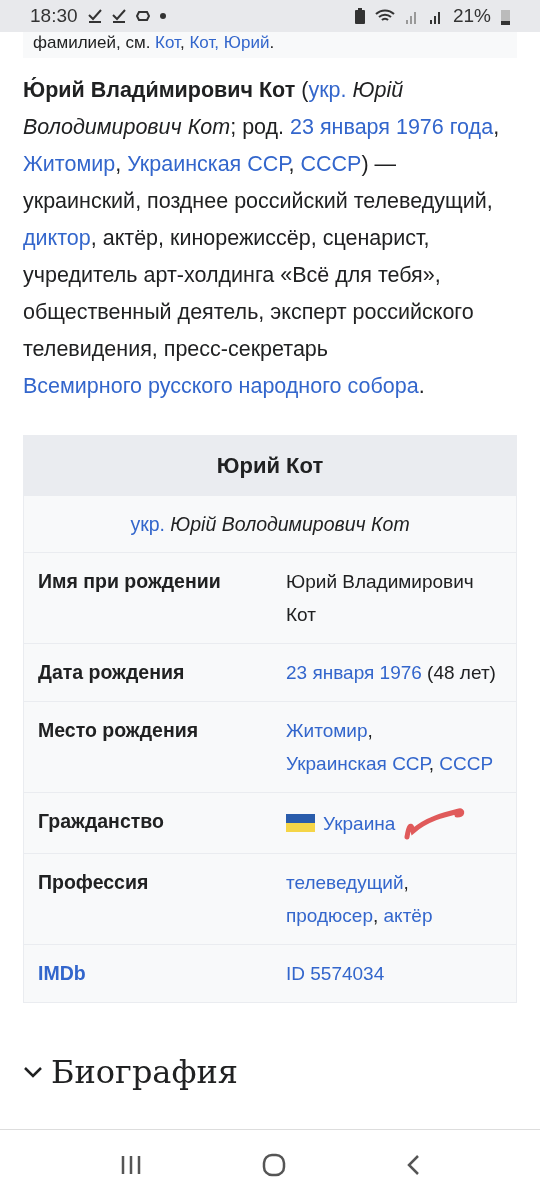 This screenshot has width=540, height=1200. Describe the element at coordinates (101, 821) in the screenshot. I see `row-label: Гражданство` at that location.